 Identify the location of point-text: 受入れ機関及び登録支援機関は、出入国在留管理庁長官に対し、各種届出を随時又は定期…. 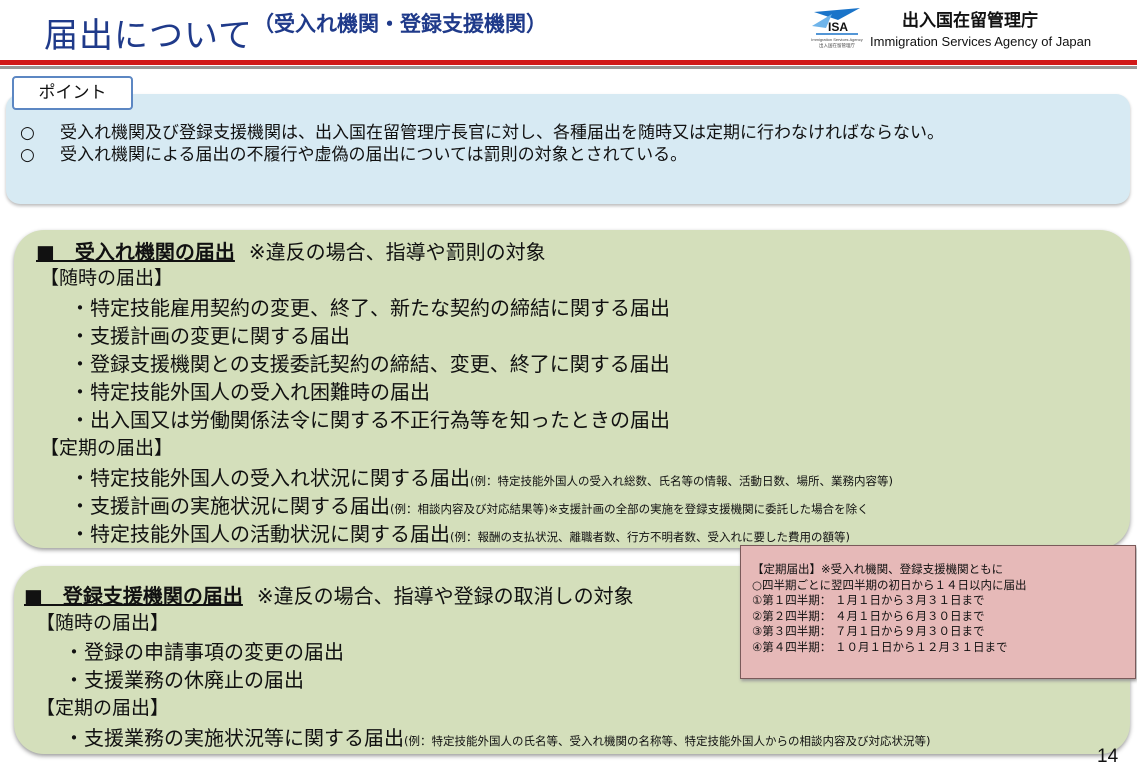
(502, 133).